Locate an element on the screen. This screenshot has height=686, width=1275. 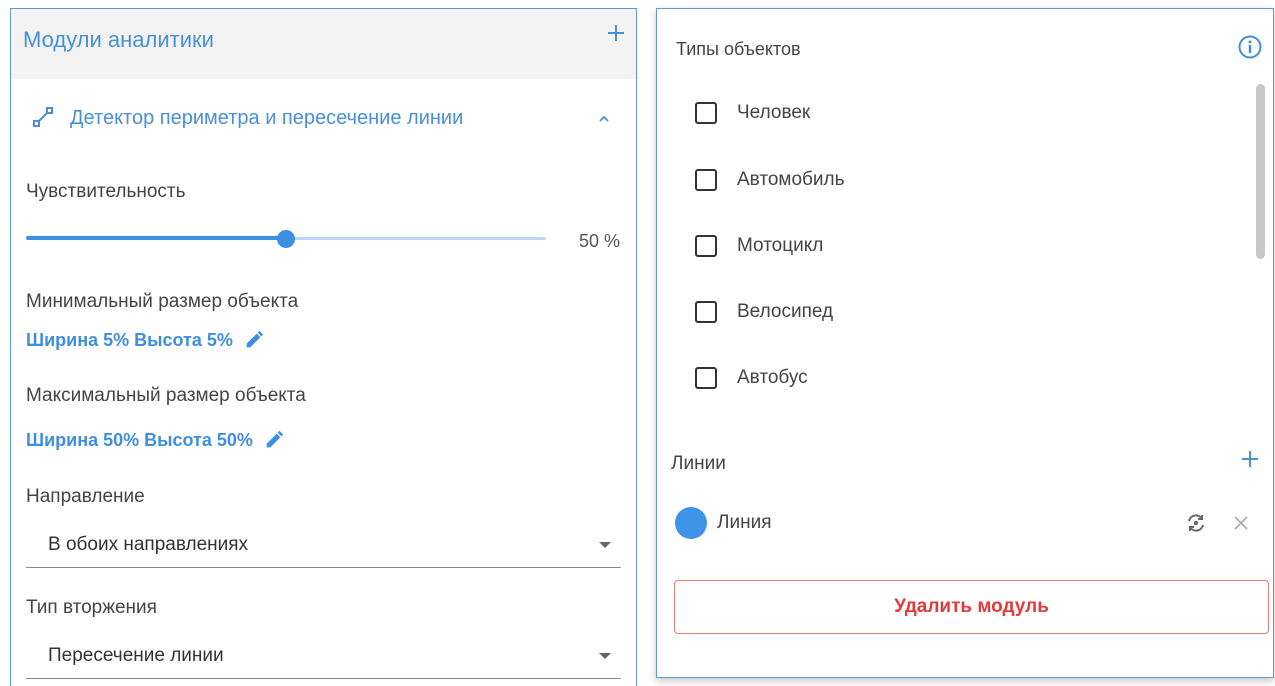
object-types-title: Типы объектов is located at coordinates (738, 49).